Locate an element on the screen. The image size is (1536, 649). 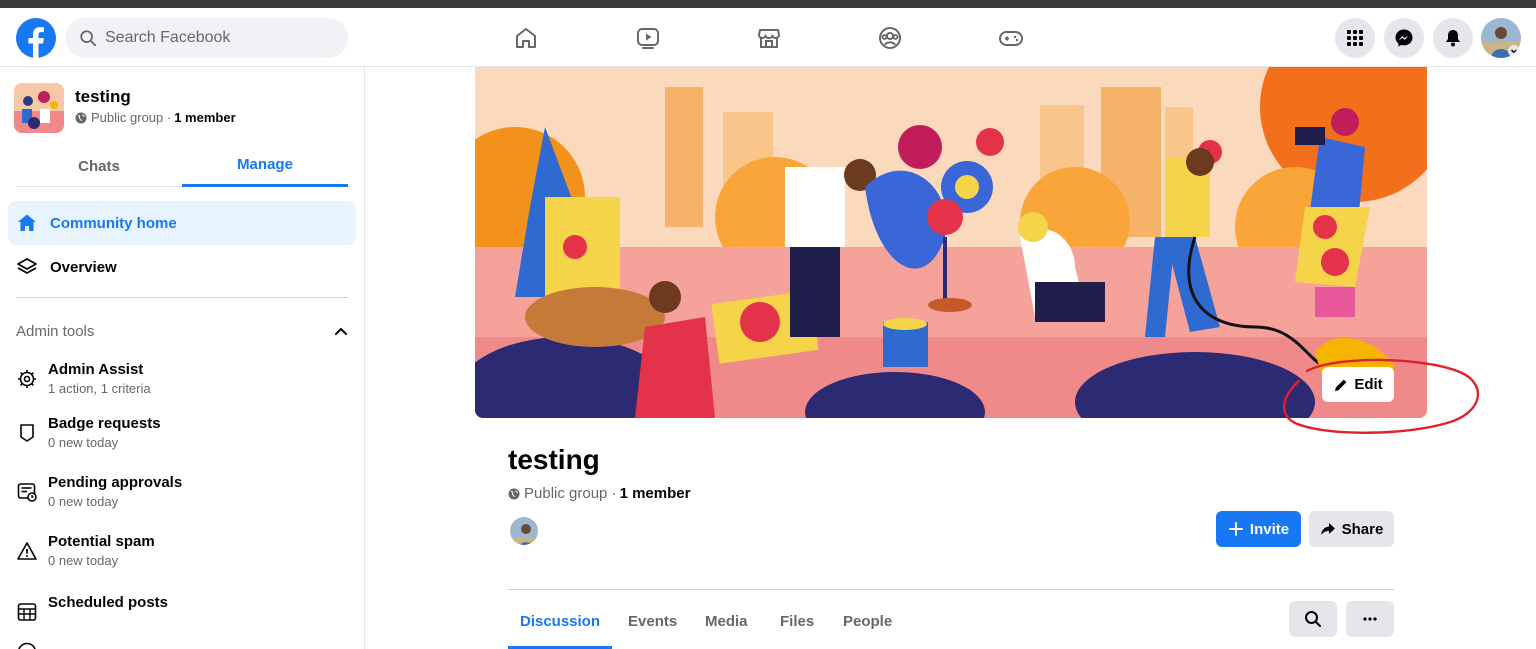
facebook-logo-icon is located at coordinates (36, 38).